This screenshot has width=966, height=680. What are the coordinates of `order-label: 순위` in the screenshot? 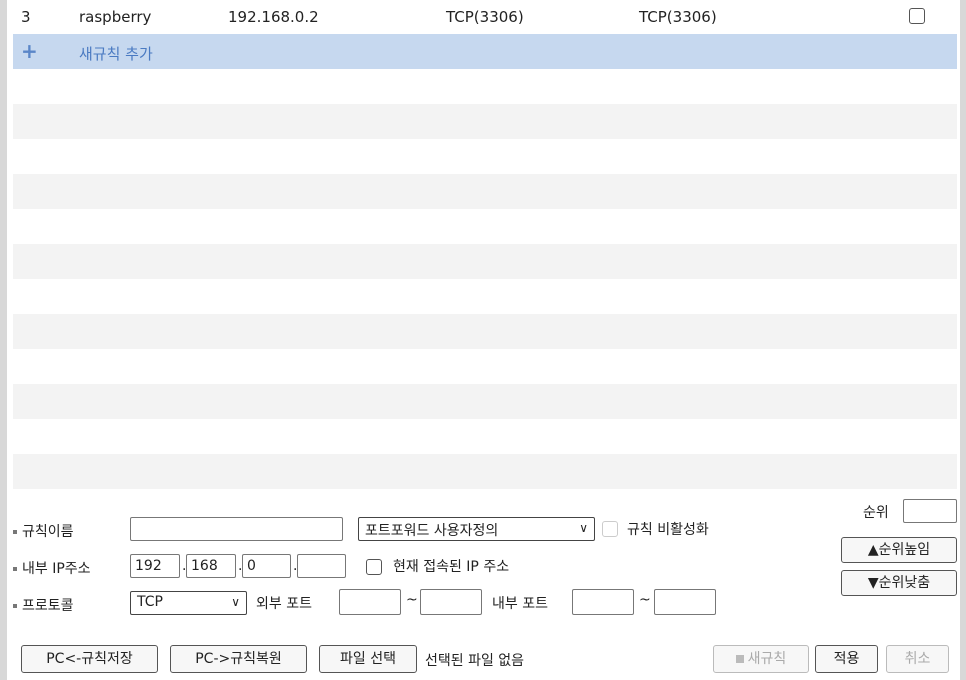 It's located at (876, 513).